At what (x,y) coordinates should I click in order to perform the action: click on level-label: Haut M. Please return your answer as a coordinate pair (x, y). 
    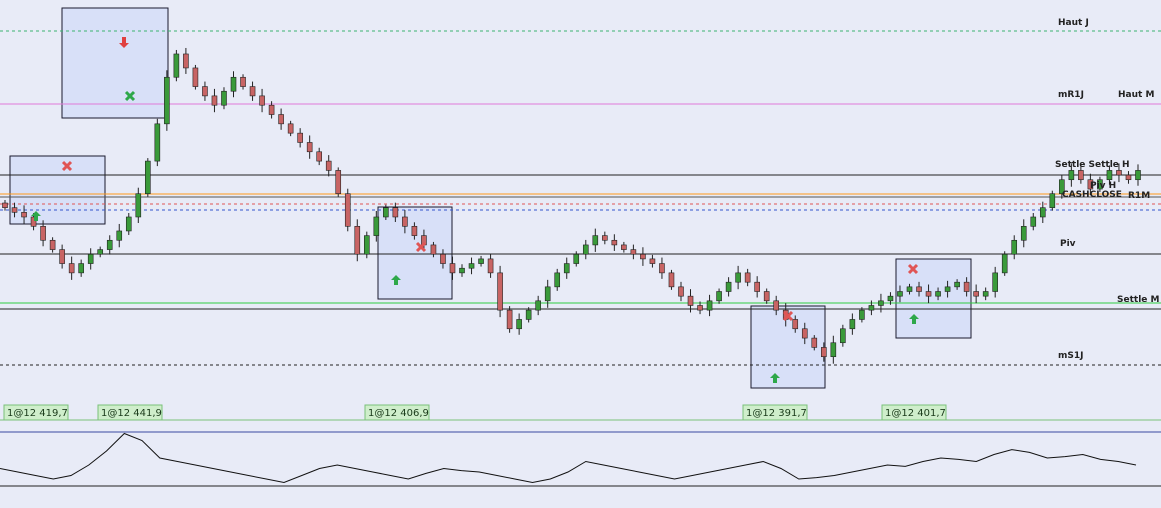
    Looking at the image, I should click on (1136, 95).